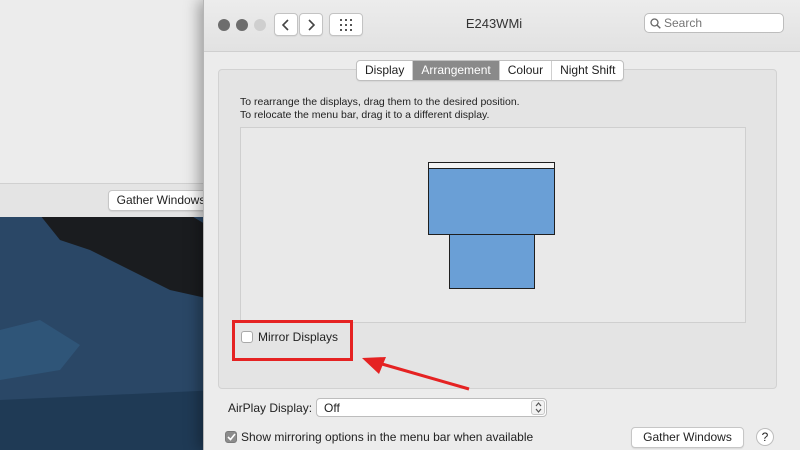 The width and height of the screenshot is (800, 450). What do you see at coordinates (765, 437) in the screenshot?
I see `help-button: ?` at bounding box center [765, 437].